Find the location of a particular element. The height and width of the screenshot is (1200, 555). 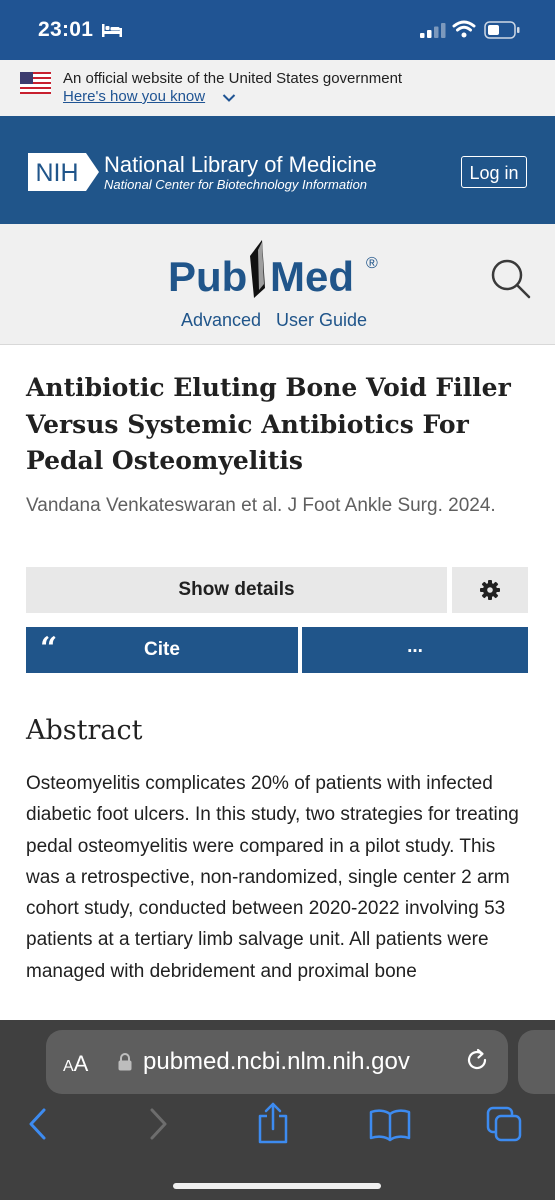

forward-icon is located at coordinates (158, 1124).